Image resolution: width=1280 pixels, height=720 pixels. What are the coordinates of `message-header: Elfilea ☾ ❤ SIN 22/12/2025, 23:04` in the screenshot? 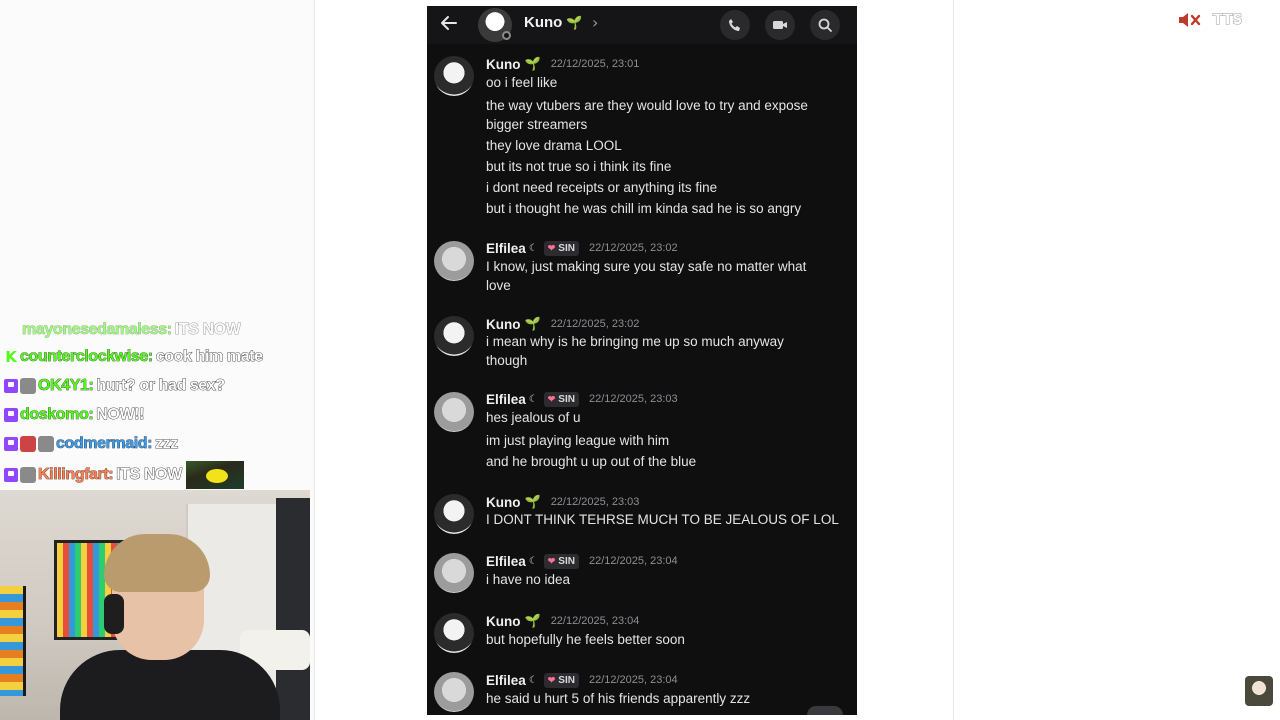 It's located at (582, 561).